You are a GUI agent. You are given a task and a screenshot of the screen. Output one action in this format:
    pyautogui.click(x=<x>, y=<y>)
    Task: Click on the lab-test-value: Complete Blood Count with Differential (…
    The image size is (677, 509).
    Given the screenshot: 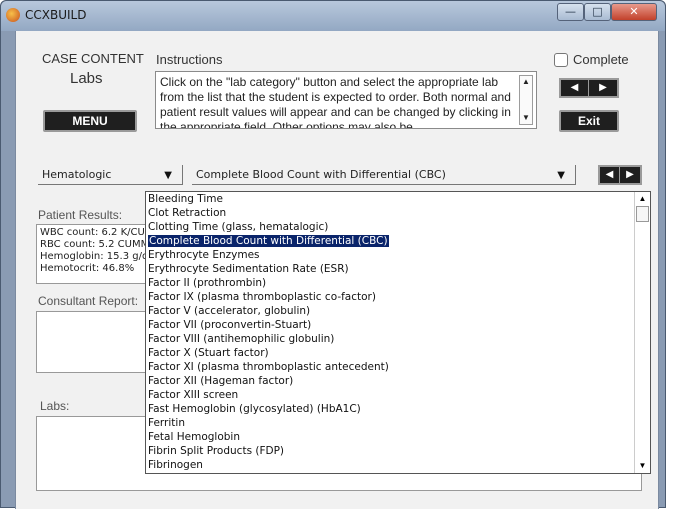 What is the action you would take?
    pyautogui.click(x=321, y=174)
    